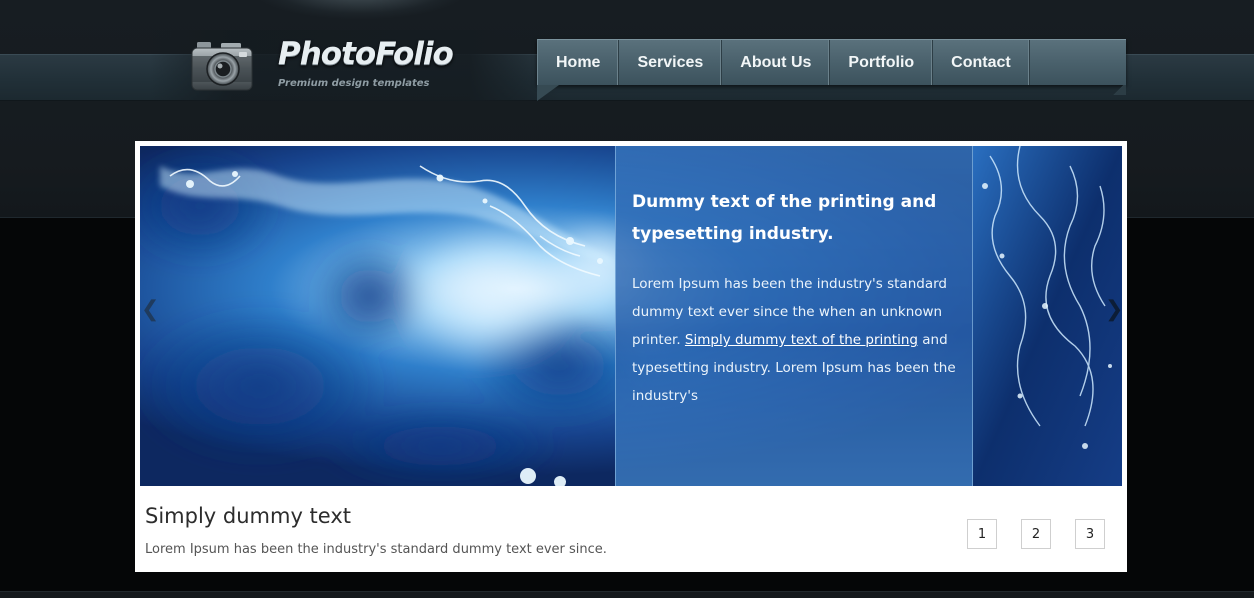  Describe the element at coordinates (982, 534) in the screenshot. I see `pager-button-1: 1` at that location.